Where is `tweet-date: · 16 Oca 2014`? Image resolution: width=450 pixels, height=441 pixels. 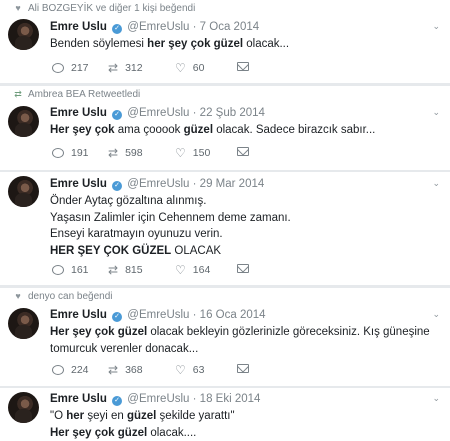
tweet-date: · 16 Oca 2014 is located at coordinates (229, 315).